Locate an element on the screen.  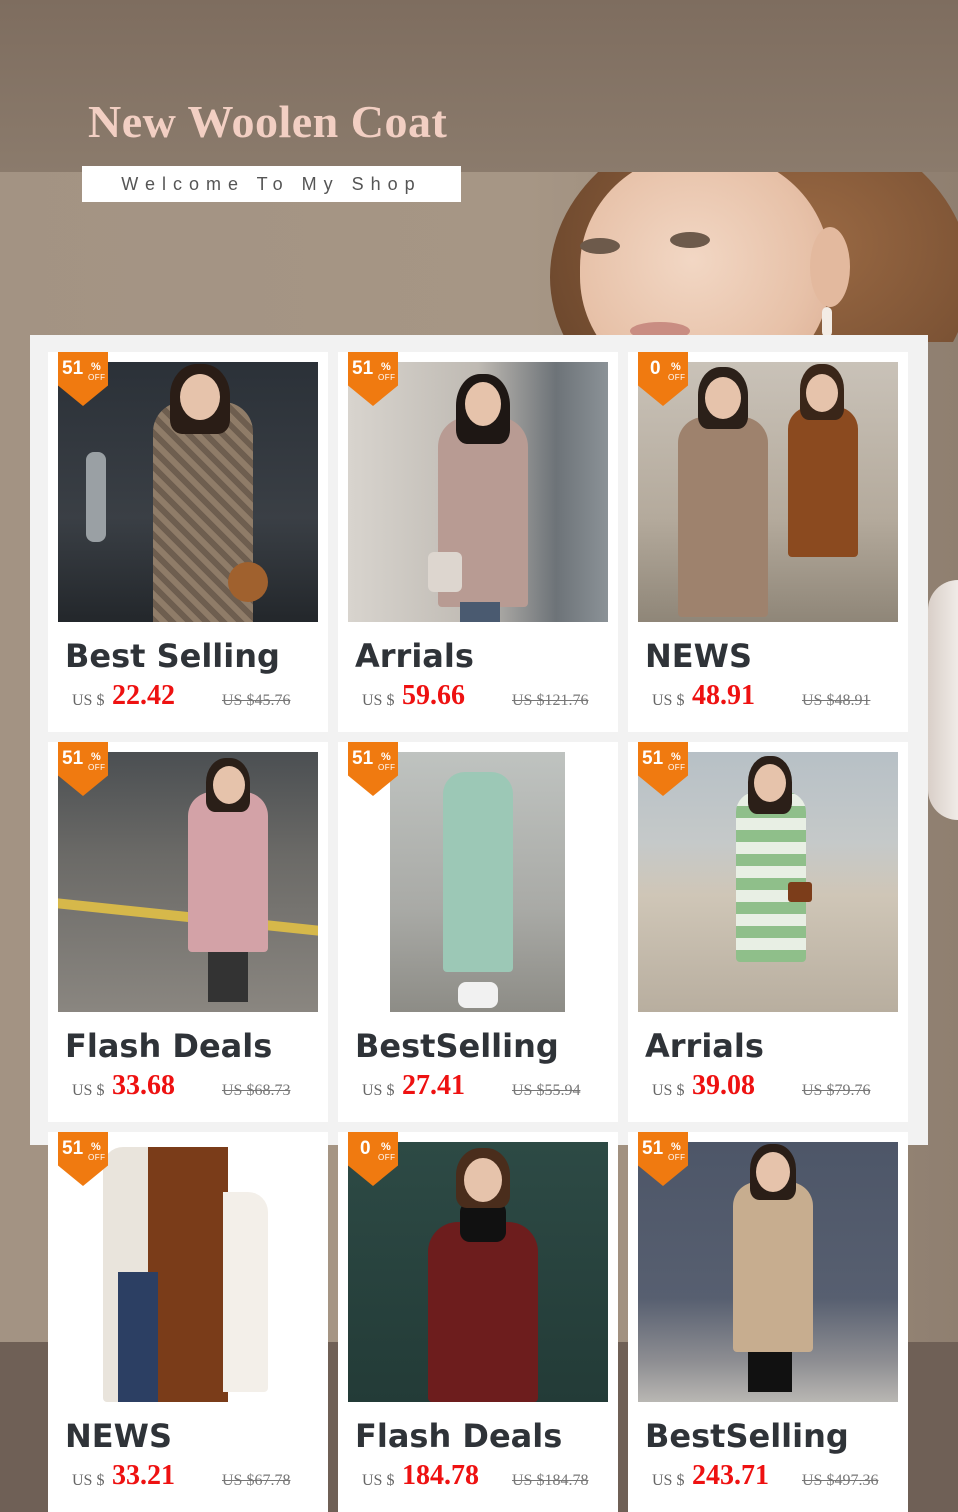
product-price: 39.08 is located at coordinates (723, 1085).